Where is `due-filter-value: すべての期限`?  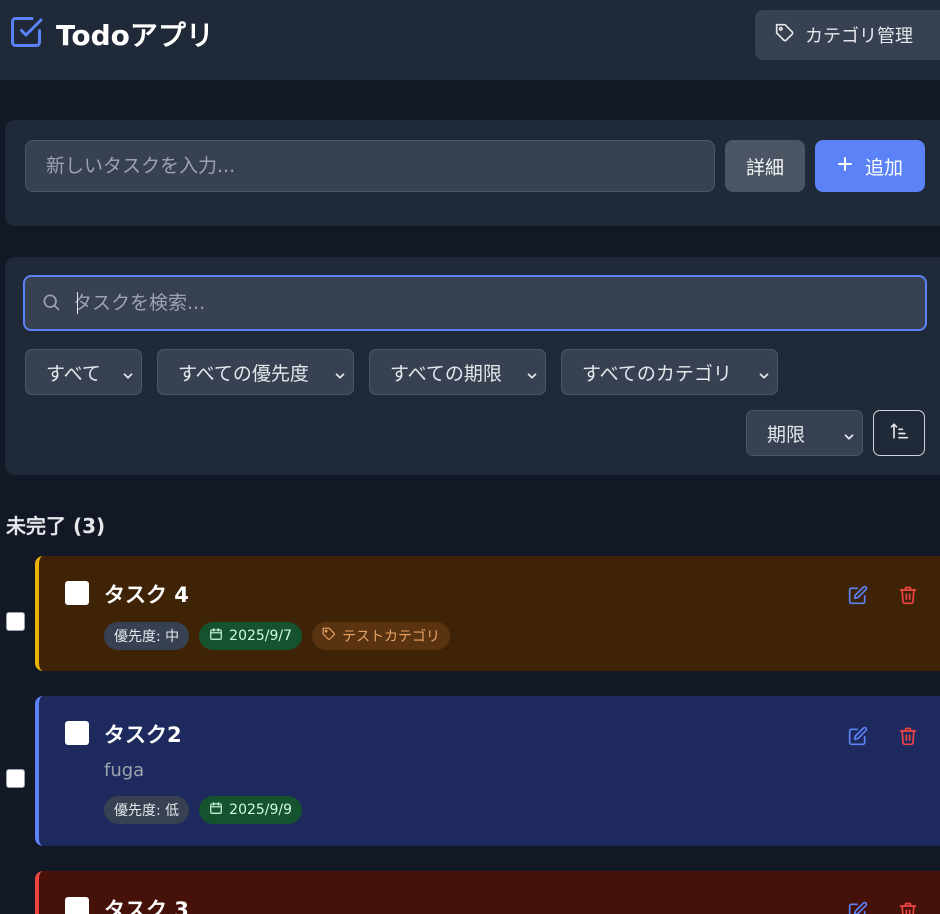
due-filter-value: すべての期限 is located at coordinates (446, 373).